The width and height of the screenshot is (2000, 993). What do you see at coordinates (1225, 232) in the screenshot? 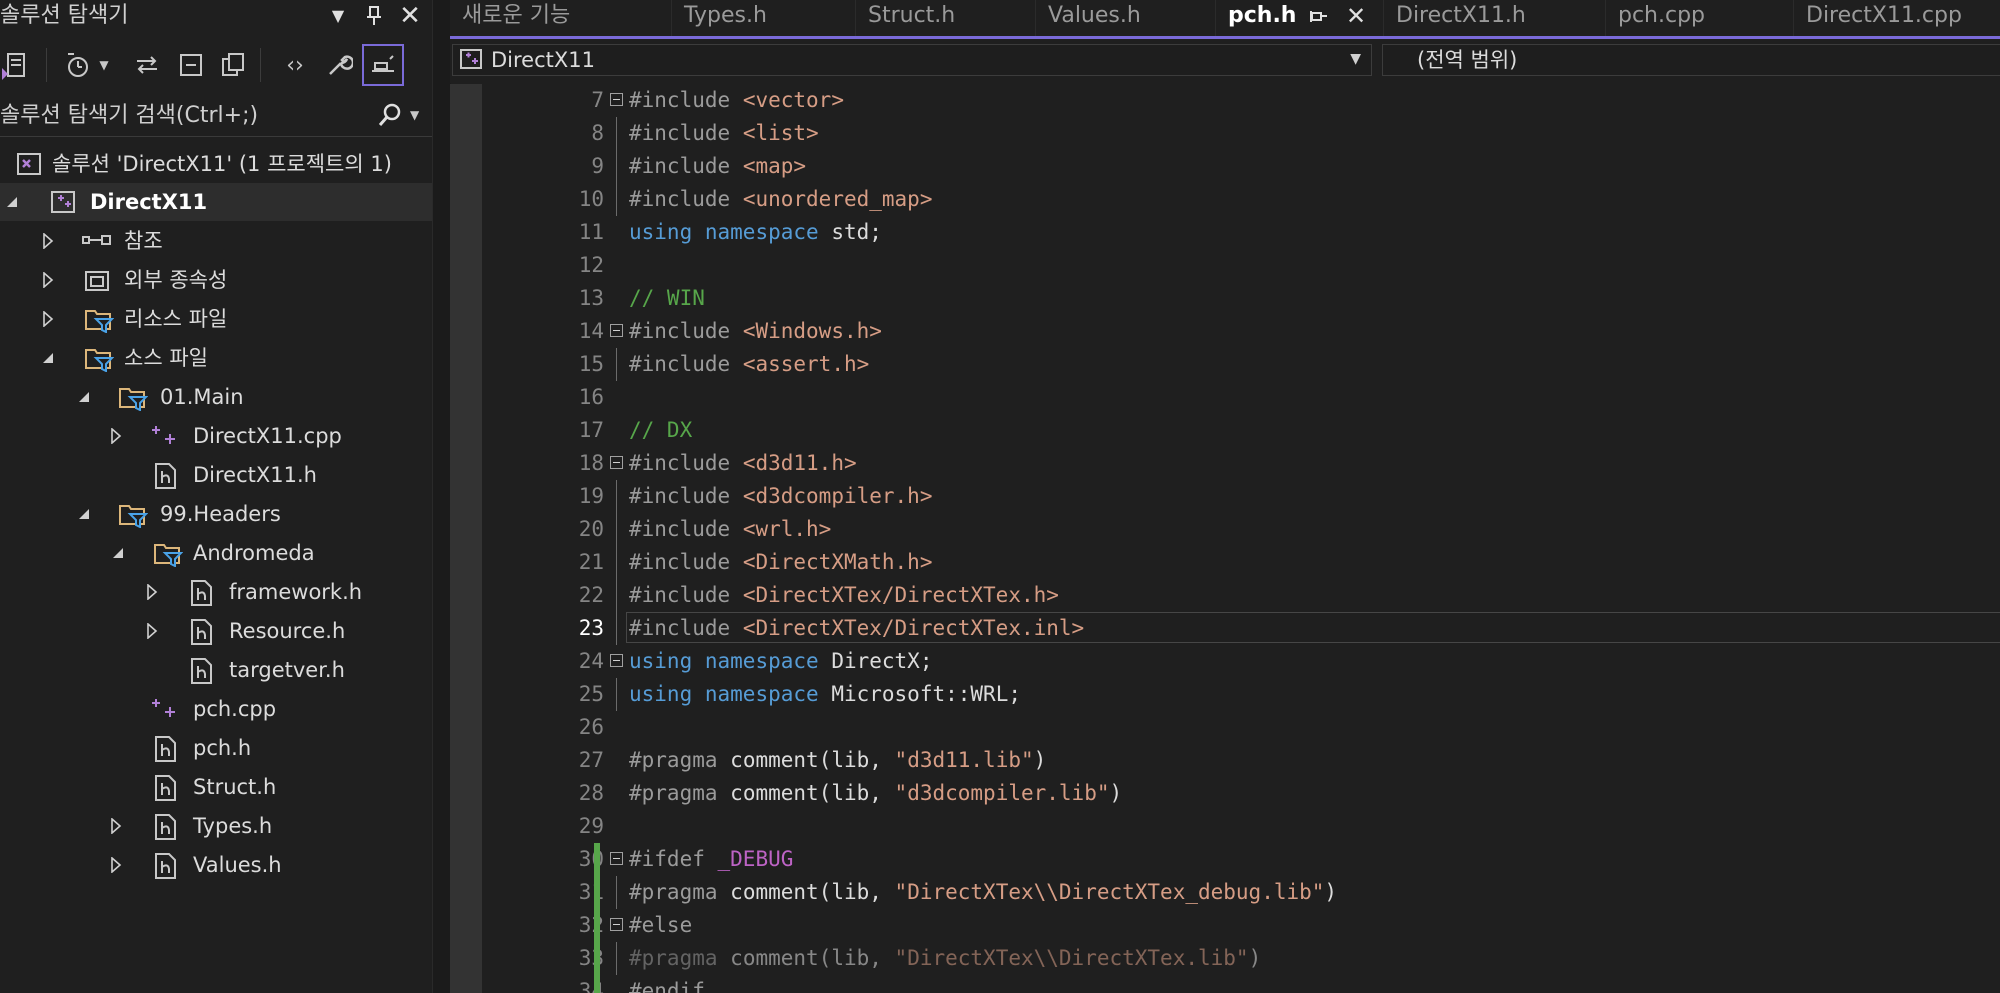
I see `code-line: 11 using namespace std;` at bounding box center [1225, 232].